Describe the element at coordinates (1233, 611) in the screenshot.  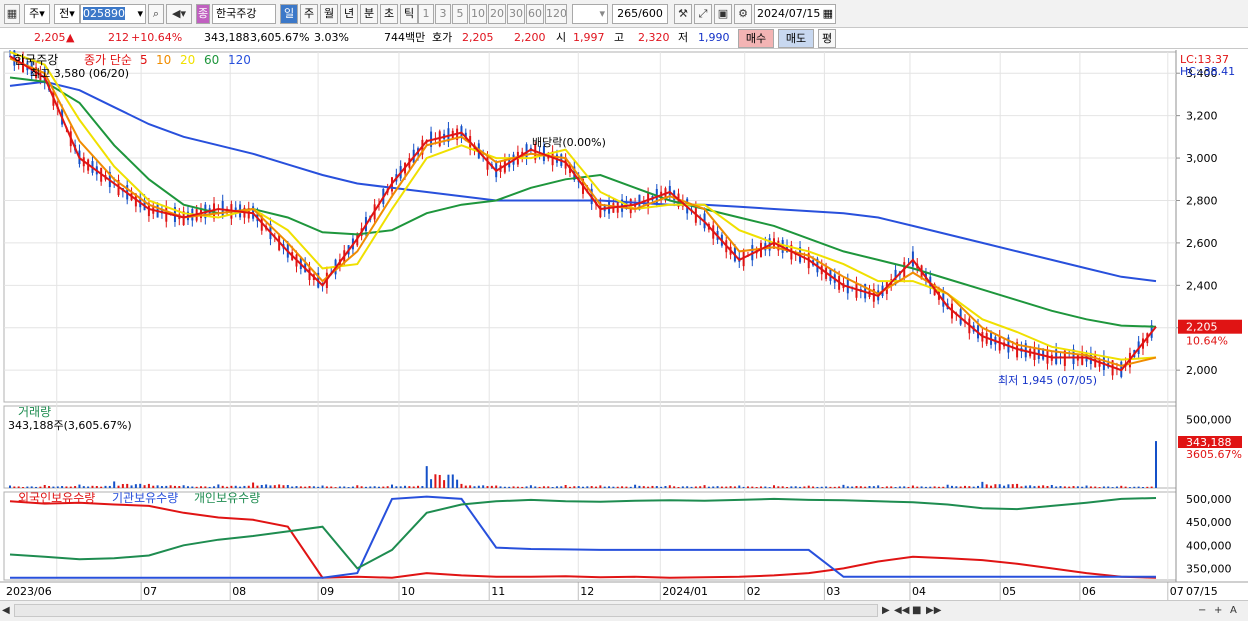
I see `auto-icon: A` at that location.